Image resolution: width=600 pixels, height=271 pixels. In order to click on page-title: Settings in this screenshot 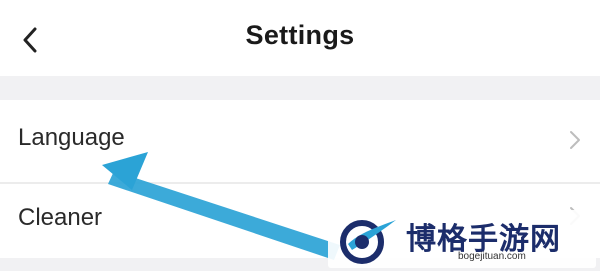, I will do `click(300, 35)`.